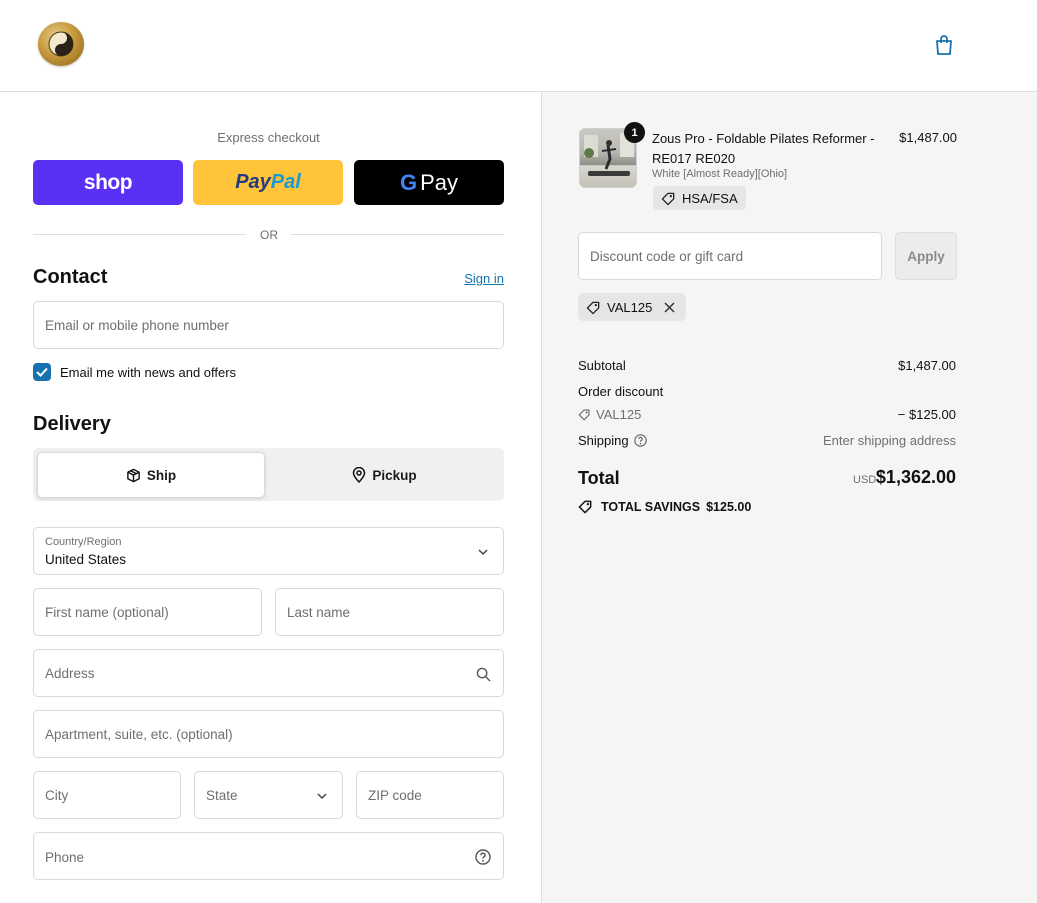  Describe the element at coordinates (603, 440) in the screenshot. I see `shipping-label: Shipping` at that location.